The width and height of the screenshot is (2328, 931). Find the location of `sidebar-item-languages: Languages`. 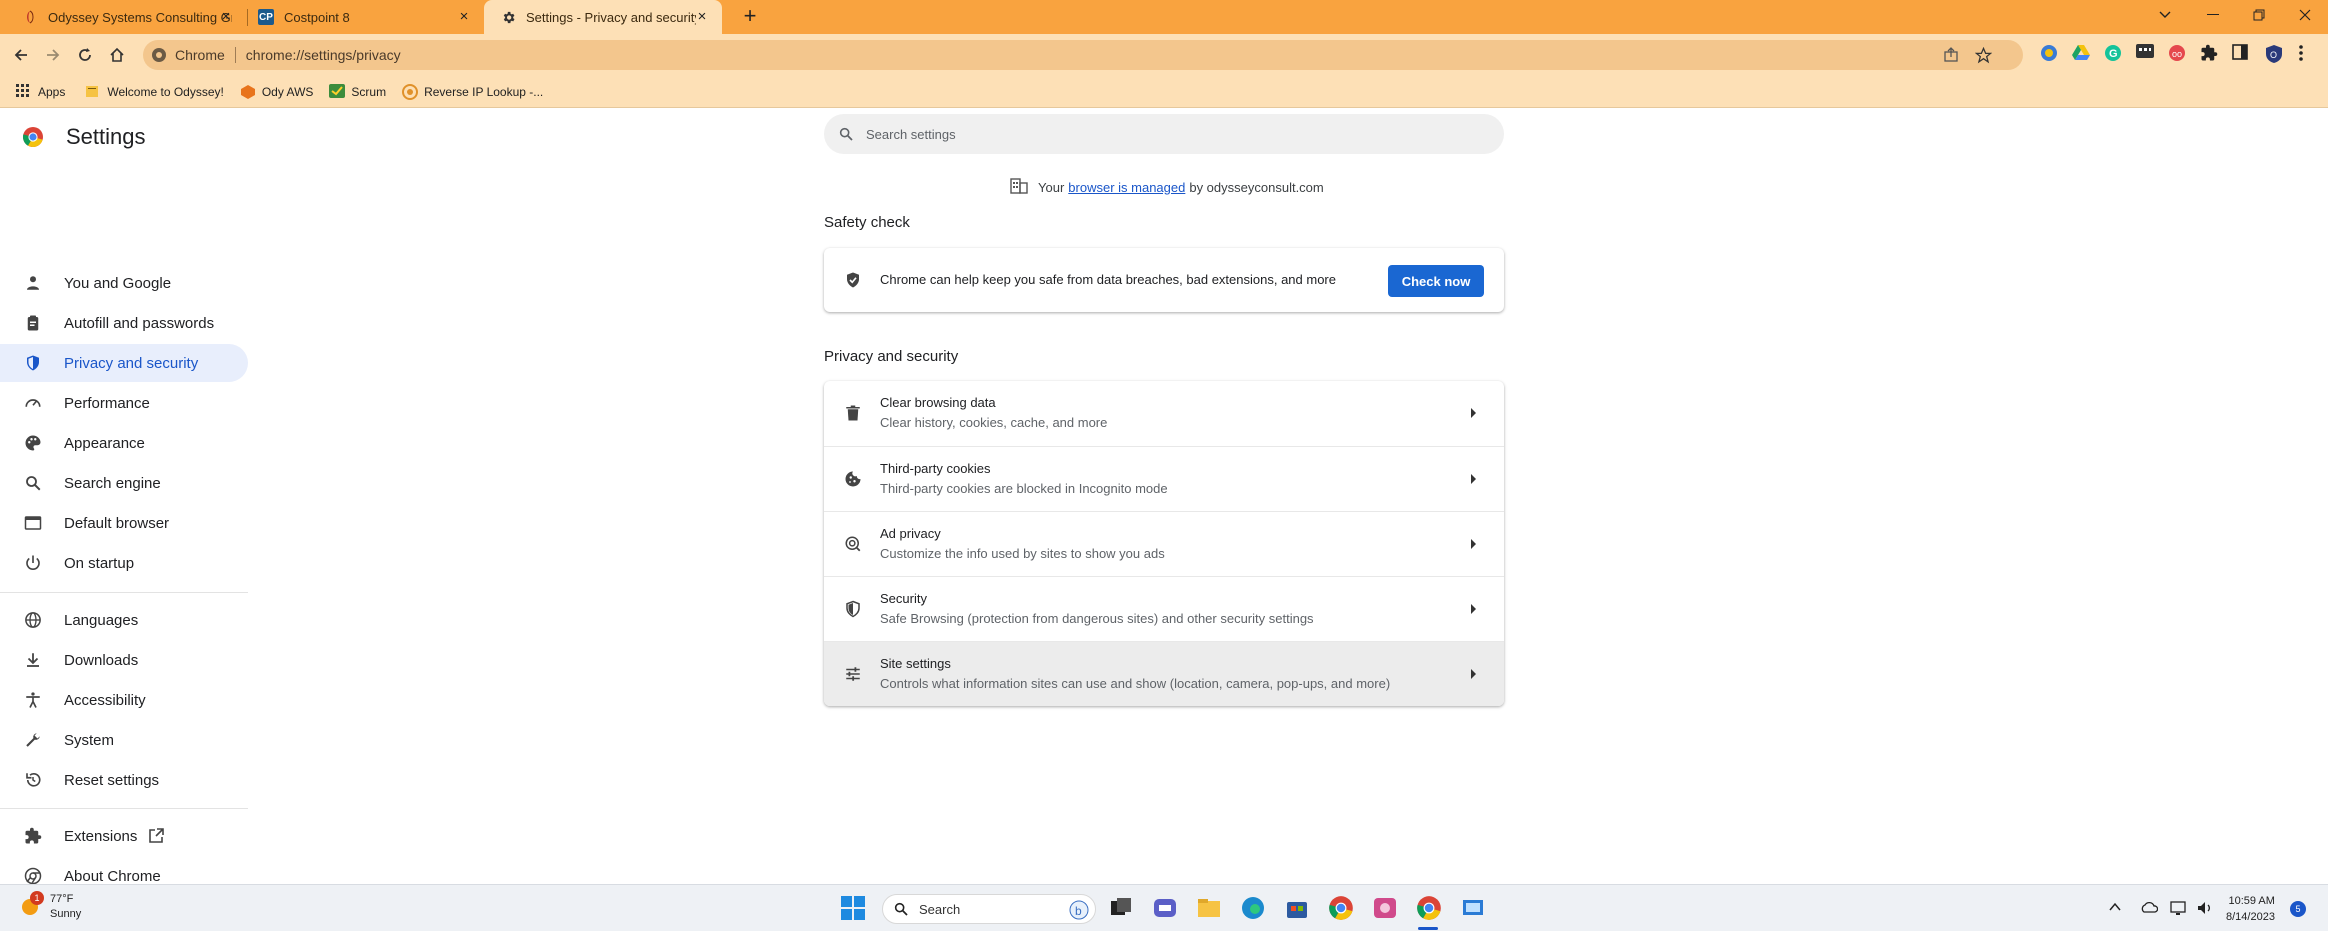

sidebar-item-languages: Languages is located at coordinates (124, 620).